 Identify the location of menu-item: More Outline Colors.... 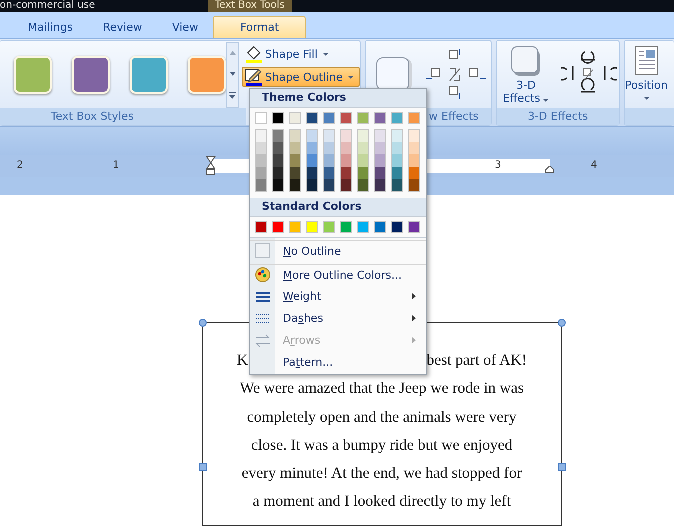
(338, 275).